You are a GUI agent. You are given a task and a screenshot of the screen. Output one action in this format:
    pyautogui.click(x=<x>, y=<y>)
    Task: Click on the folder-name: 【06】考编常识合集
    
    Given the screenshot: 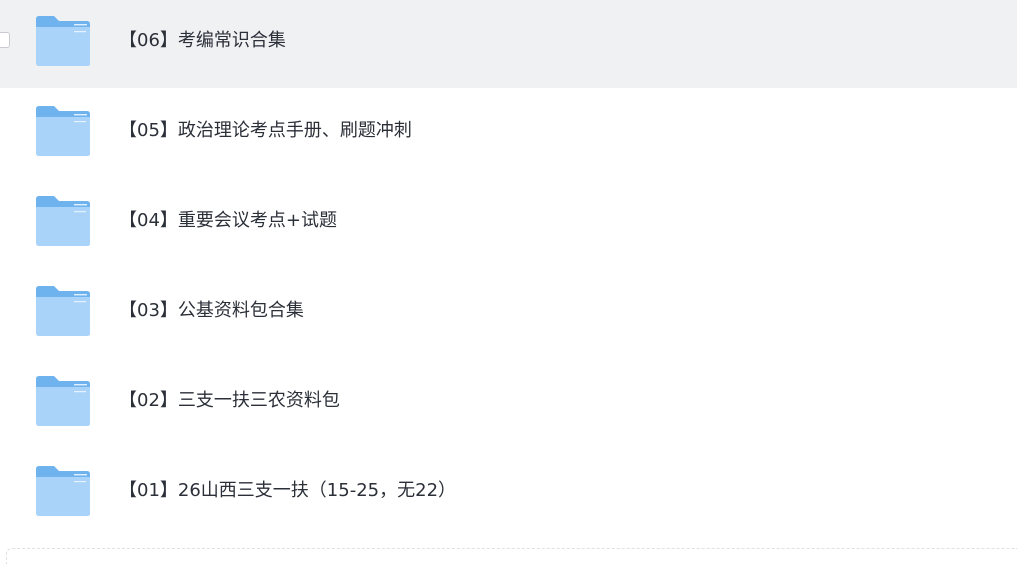 What is the action you would take?
    pyautogui.click(x=202, y=41)
    